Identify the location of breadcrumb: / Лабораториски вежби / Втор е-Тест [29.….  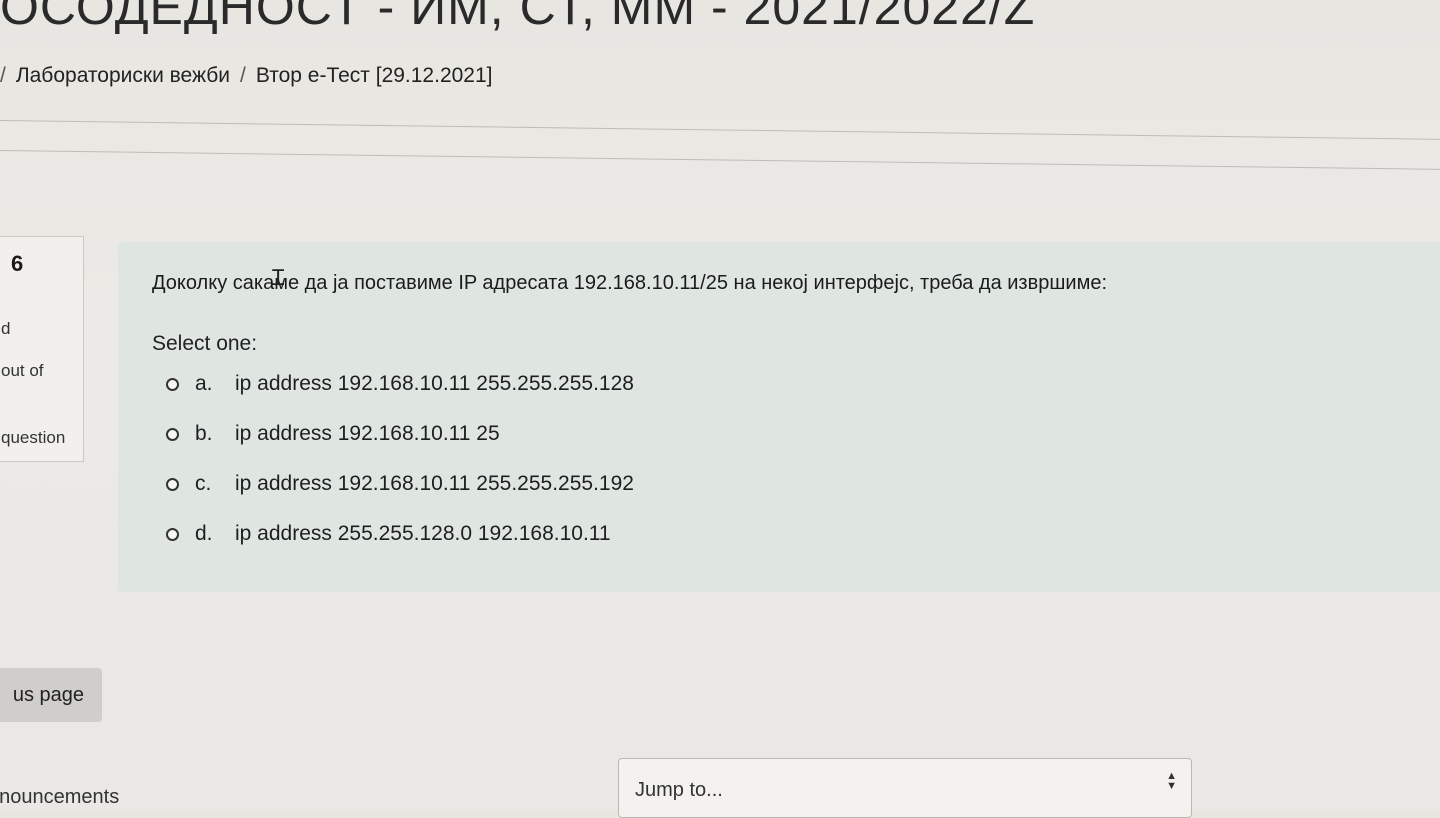
(246, 76).